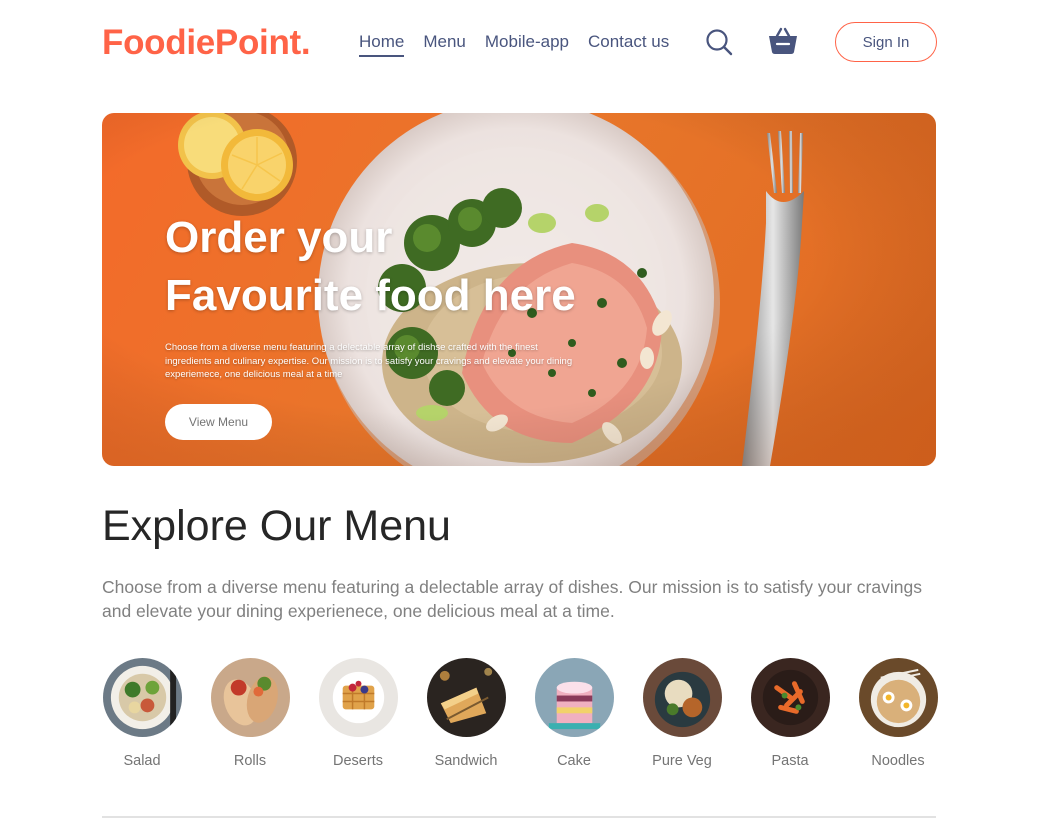  What do you see at coordinates (682, 697) in the screenshot?
I see `pure-veg-image` at bounding box center [682, 697].